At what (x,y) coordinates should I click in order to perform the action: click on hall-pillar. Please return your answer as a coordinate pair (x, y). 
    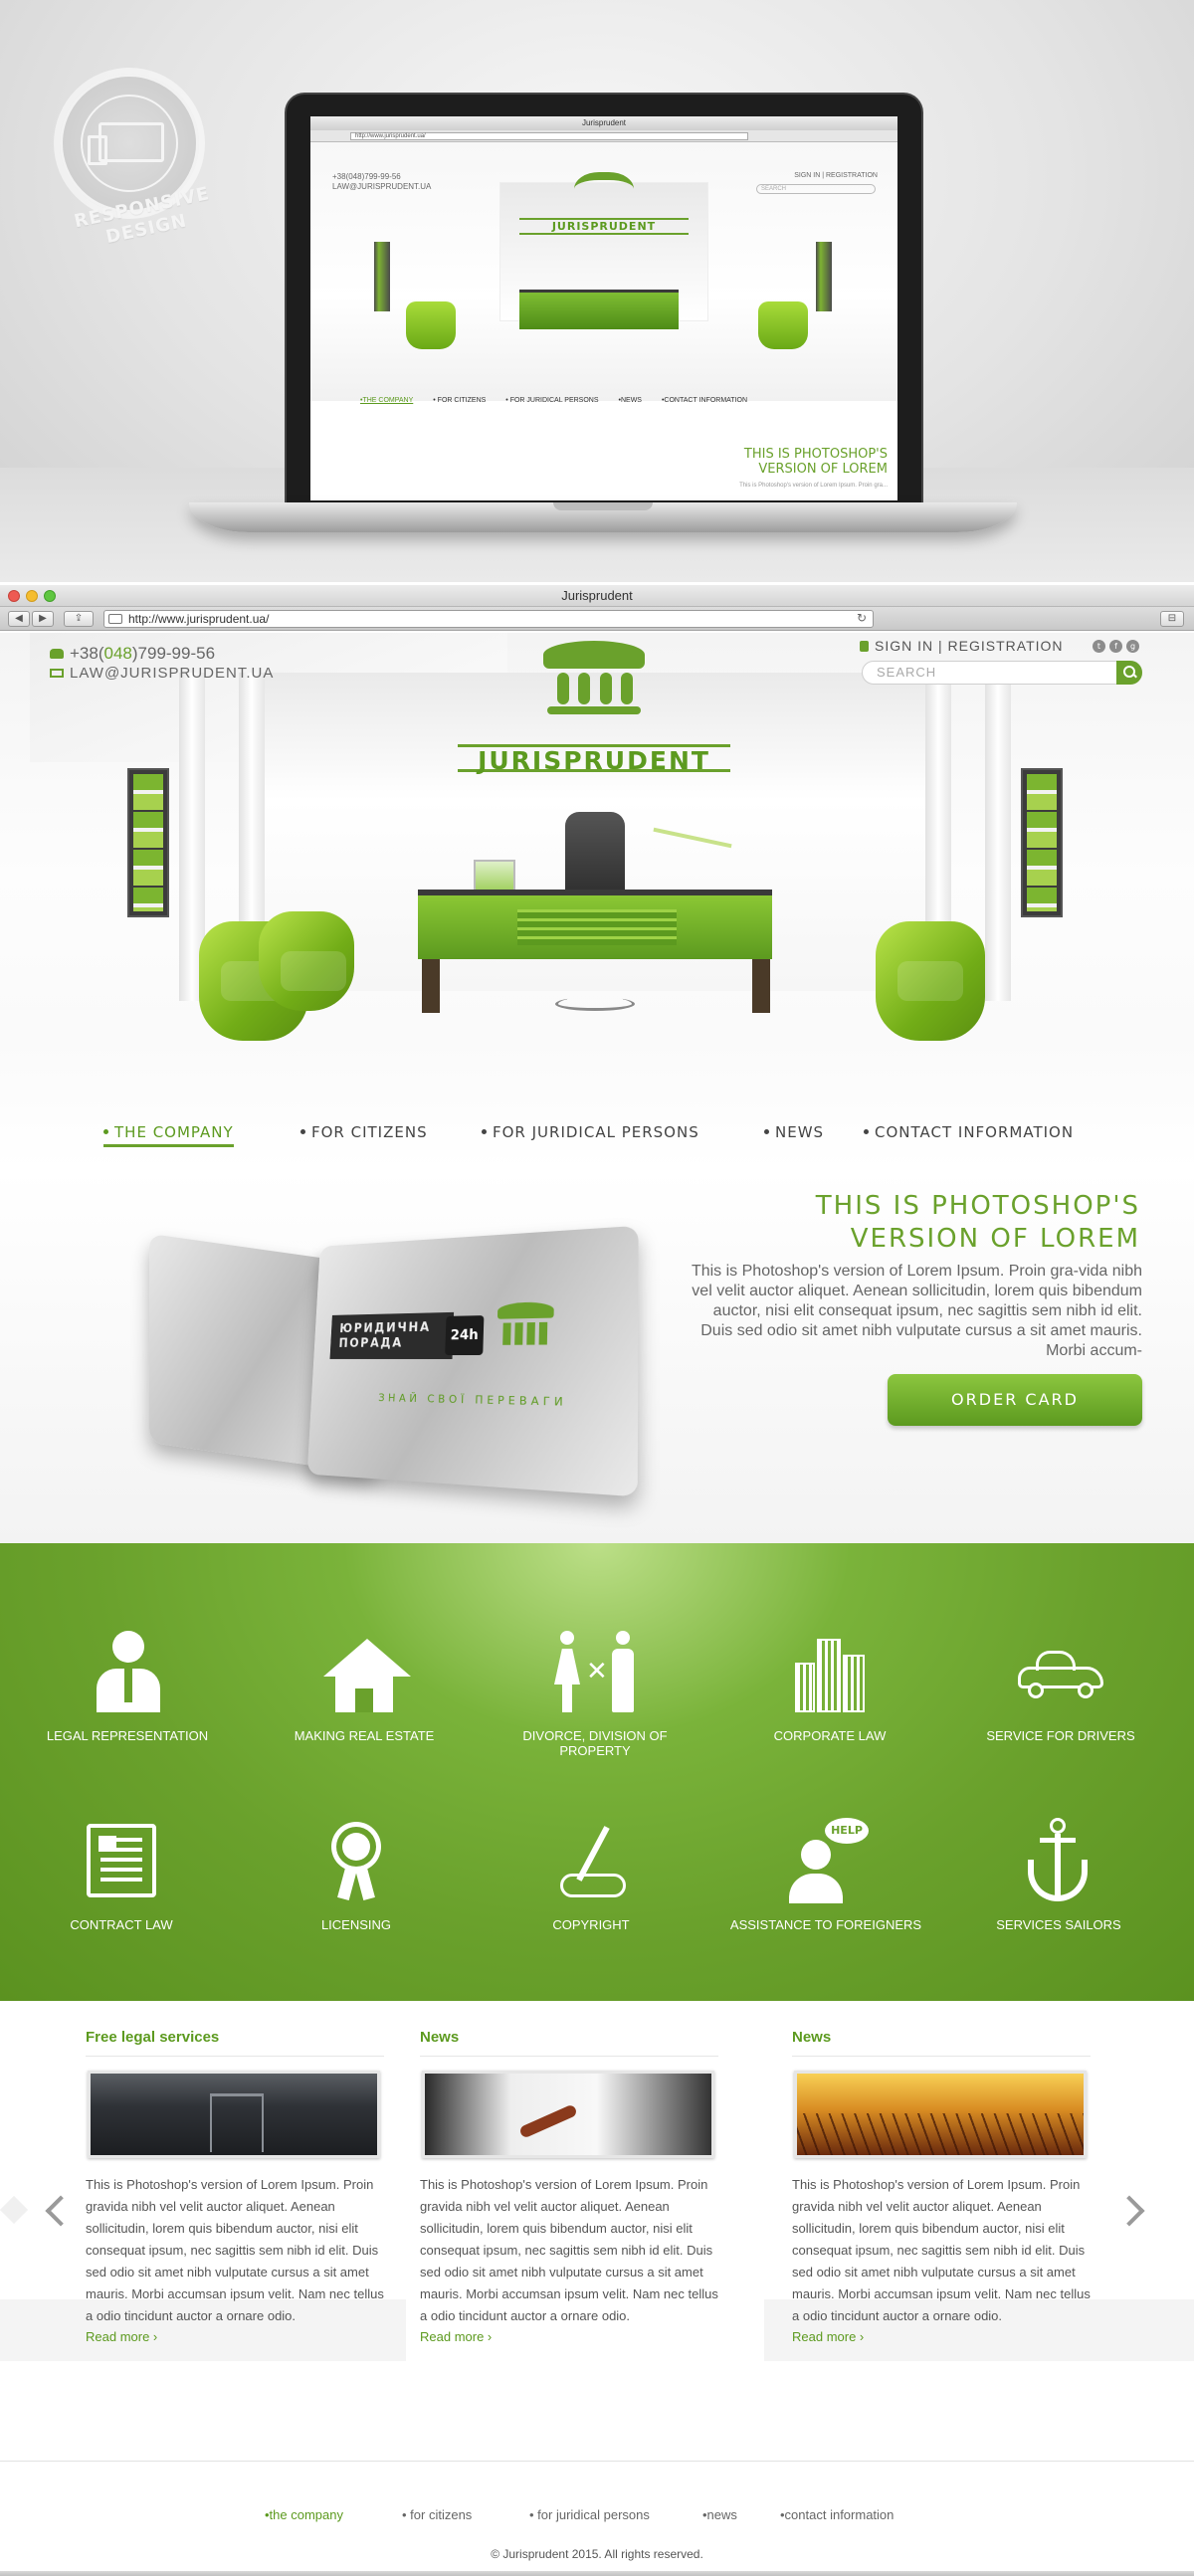
    Looking at the image, I should click on (998, 837).